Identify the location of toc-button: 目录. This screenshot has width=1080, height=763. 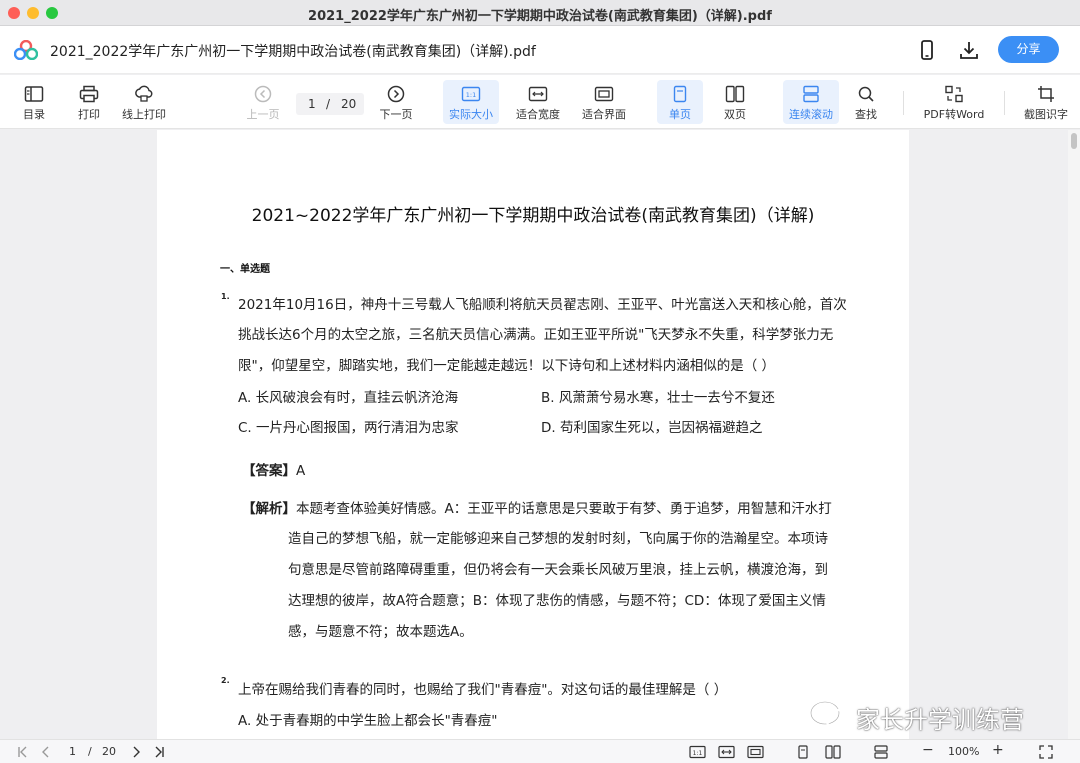
(34, 102).